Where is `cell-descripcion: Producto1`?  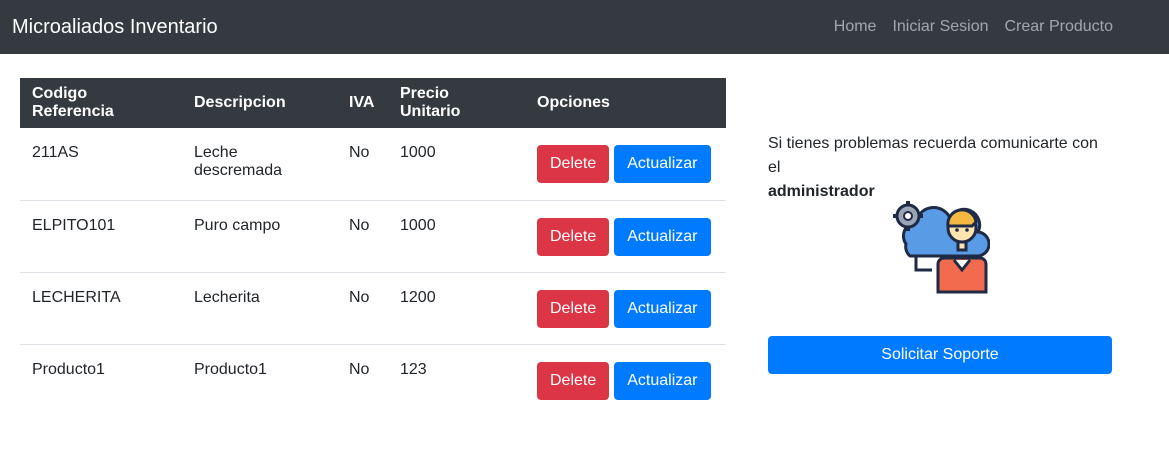 cell-descripcion: Producto1 is located at coordinates (259, 379).